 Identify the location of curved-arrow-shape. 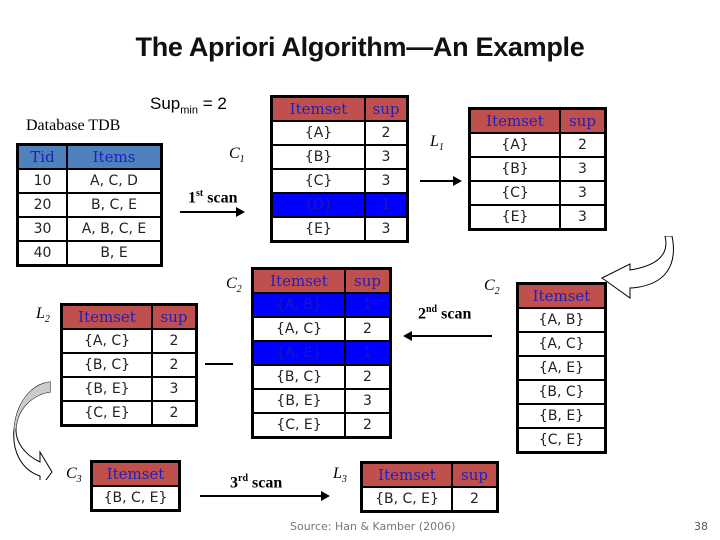
(637, 267).